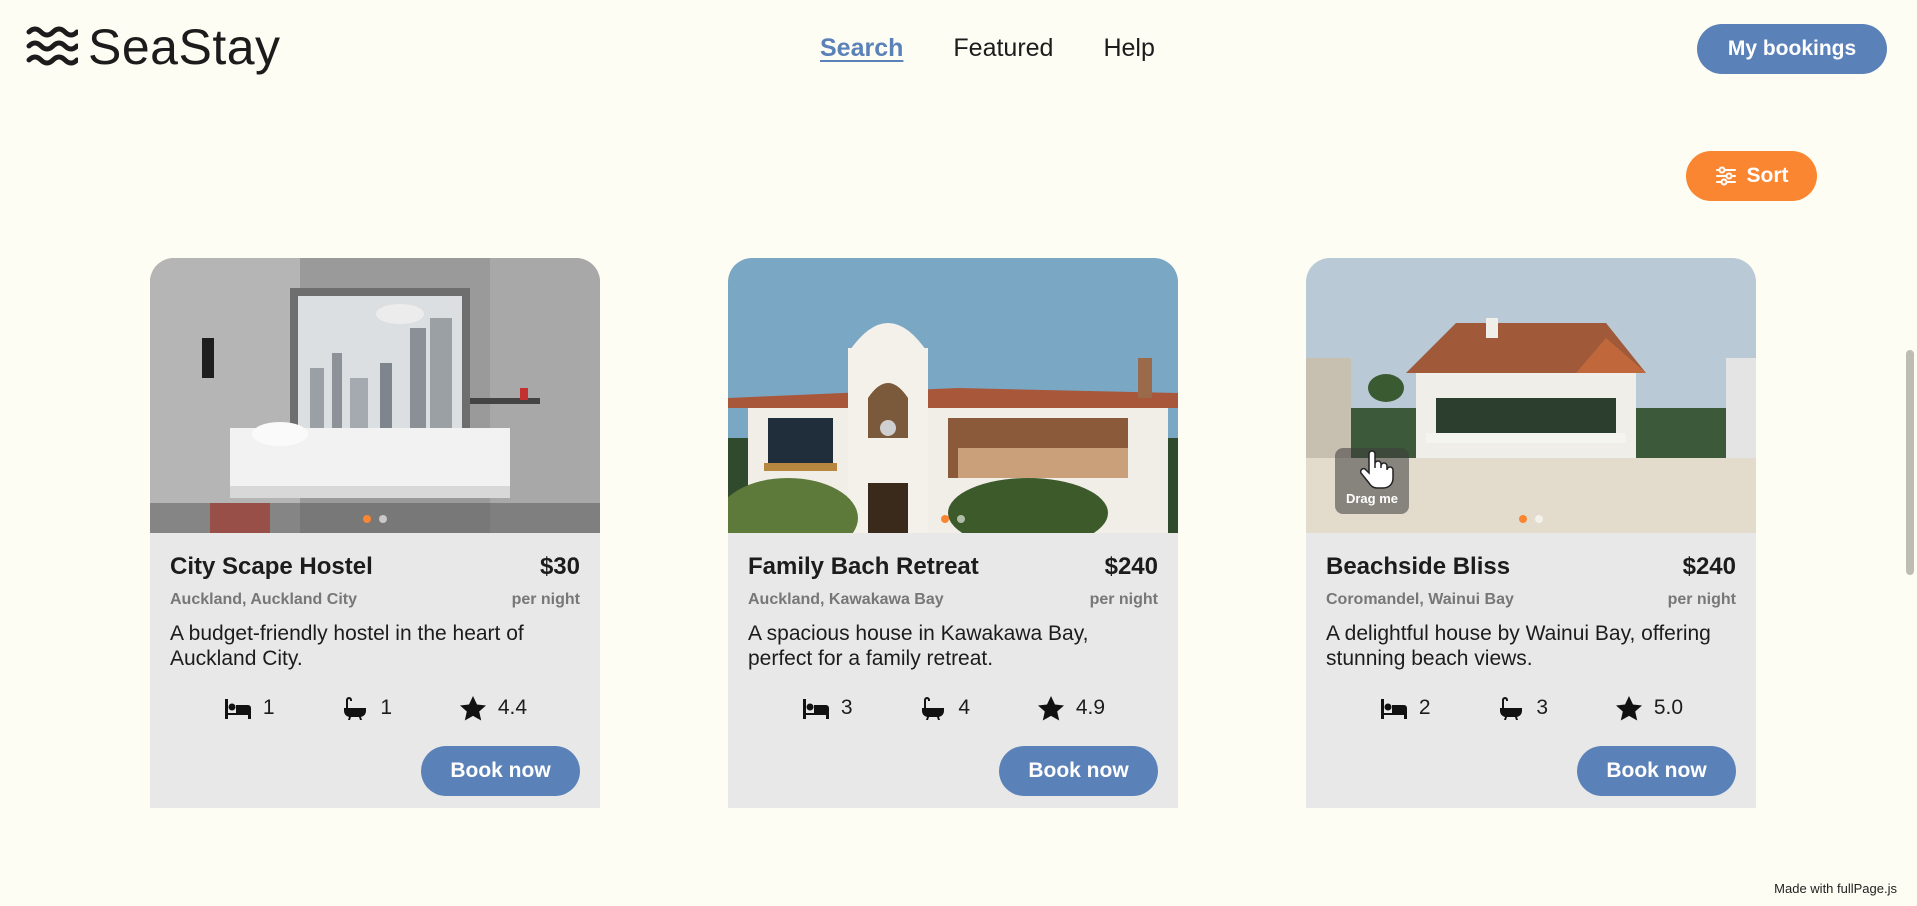  What do you see at coordinates (1070, 708) in the screenshot?
I see `rating-stat: 4.9` at bounding box center [1070, 708].